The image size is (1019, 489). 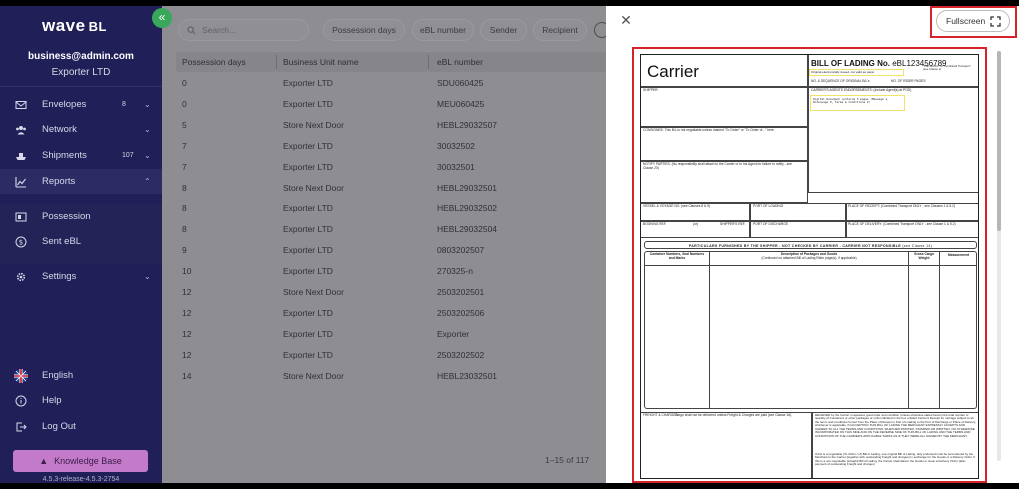 What do you see at coordinates (81, 276) in the screenshot?
I see `sidebar-item-settings: Settings ⌄` at bounding box center [81, 276].